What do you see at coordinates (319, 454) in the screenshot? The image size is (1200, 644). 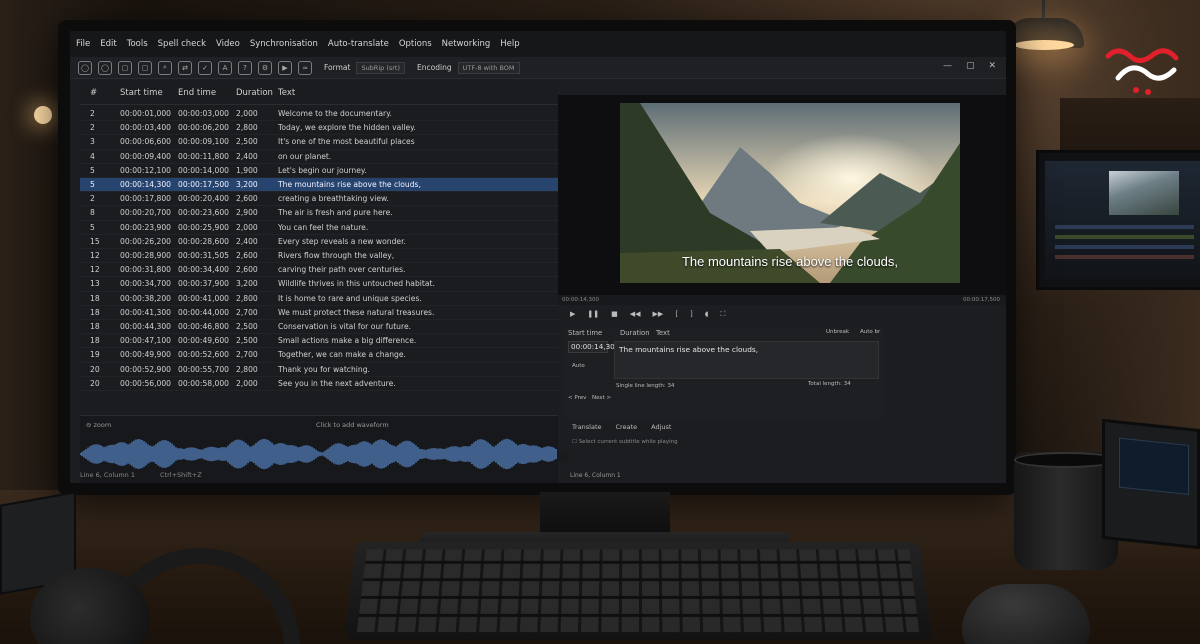 I see `waveform` at bounding box center [319, 454].